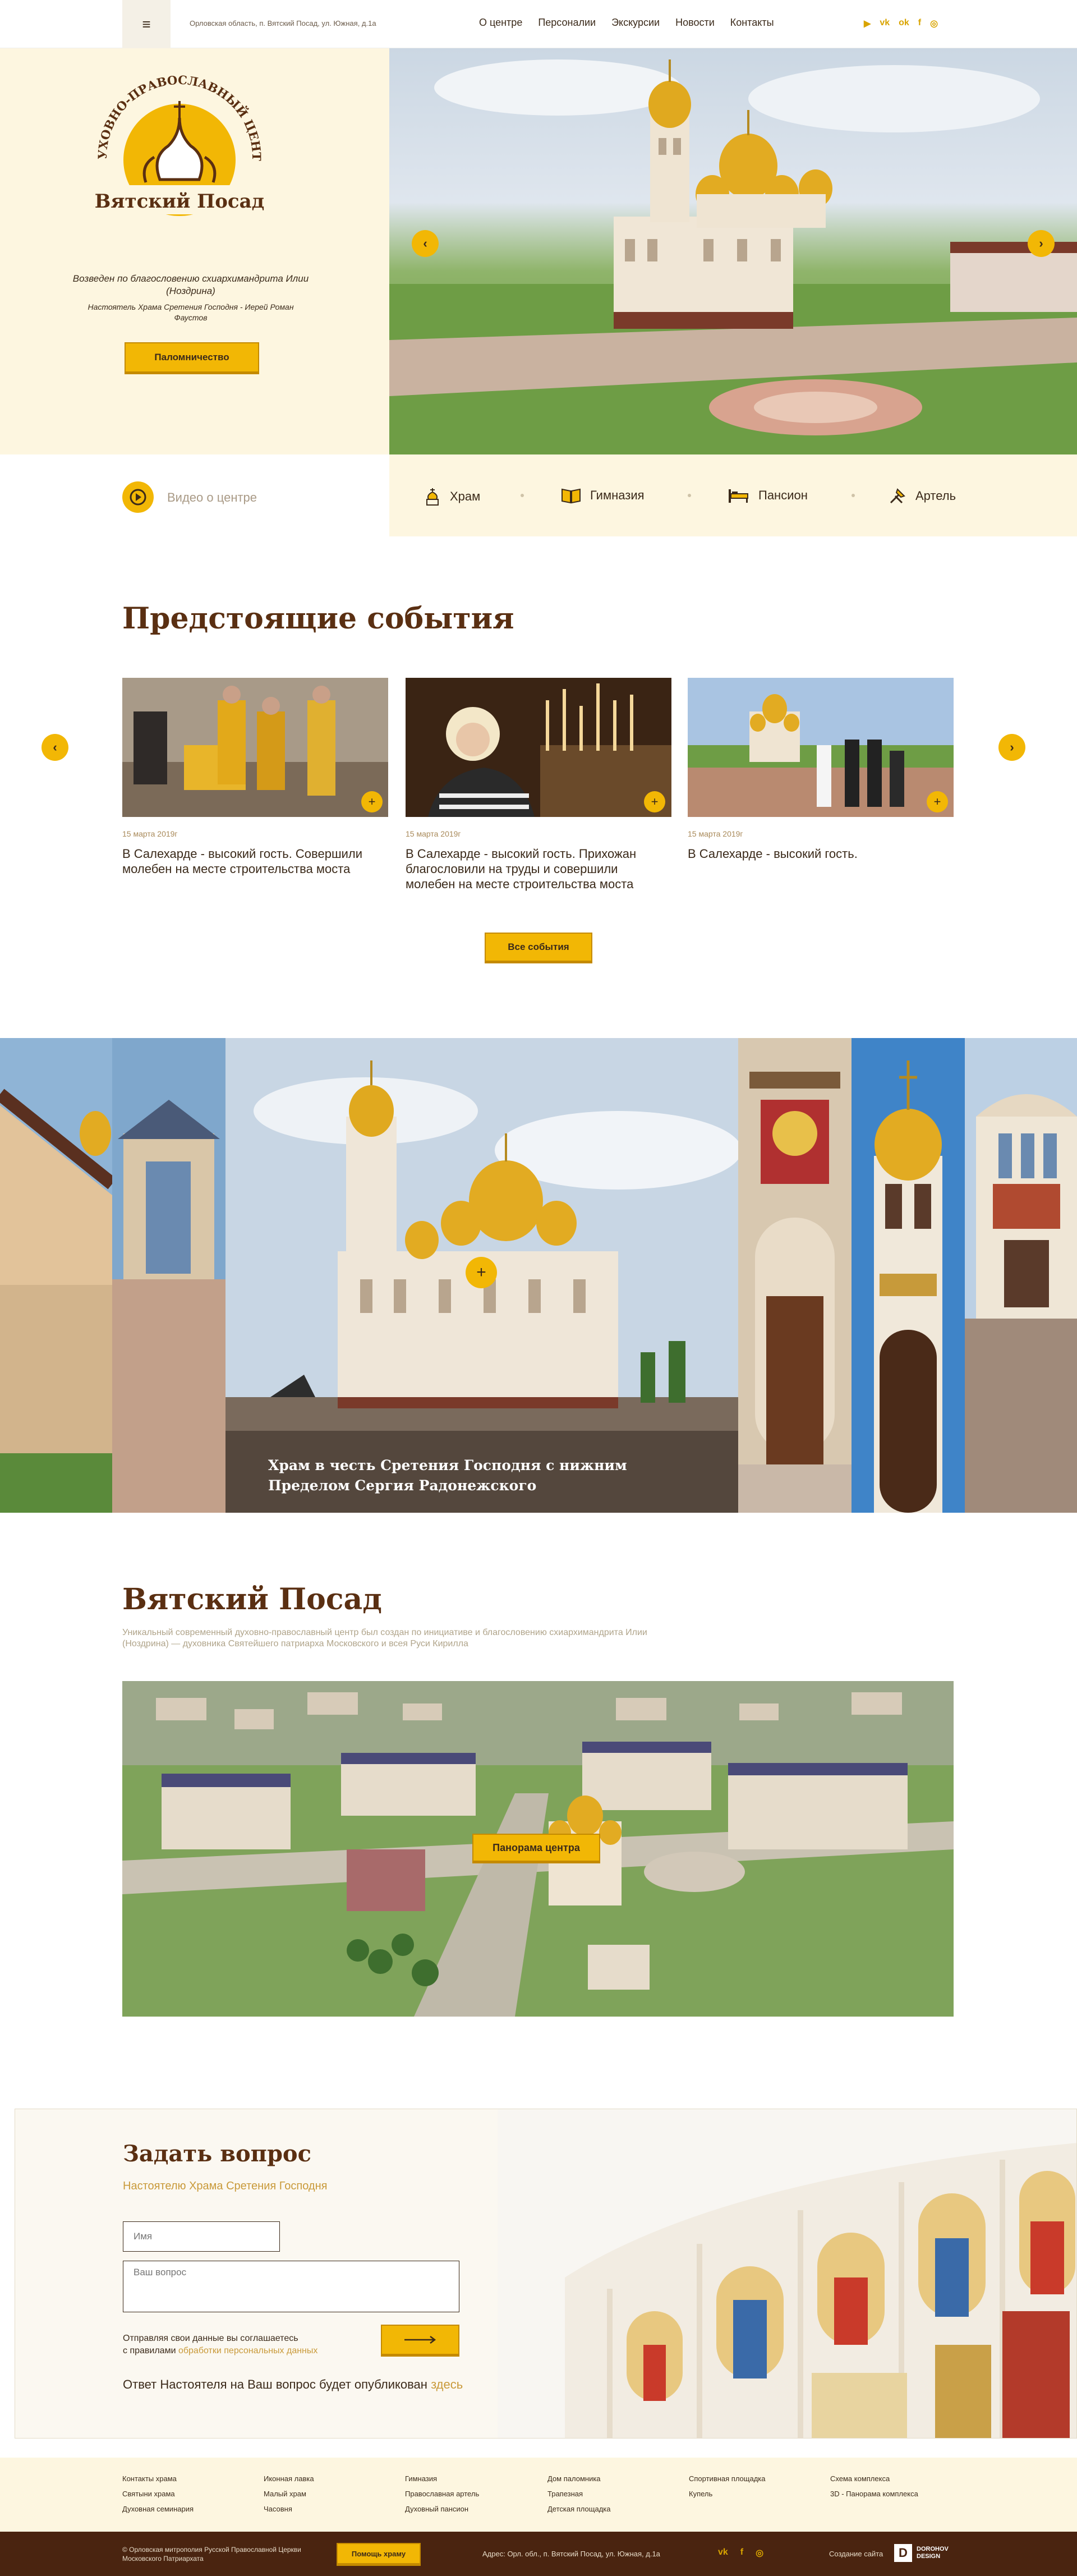 The image size is (1077, 2576). What do you see at coordinates (817, 853) in the screenshot?
I see `event-title: В Салехарде - высокий гость.` at bounding box center [817, 853].